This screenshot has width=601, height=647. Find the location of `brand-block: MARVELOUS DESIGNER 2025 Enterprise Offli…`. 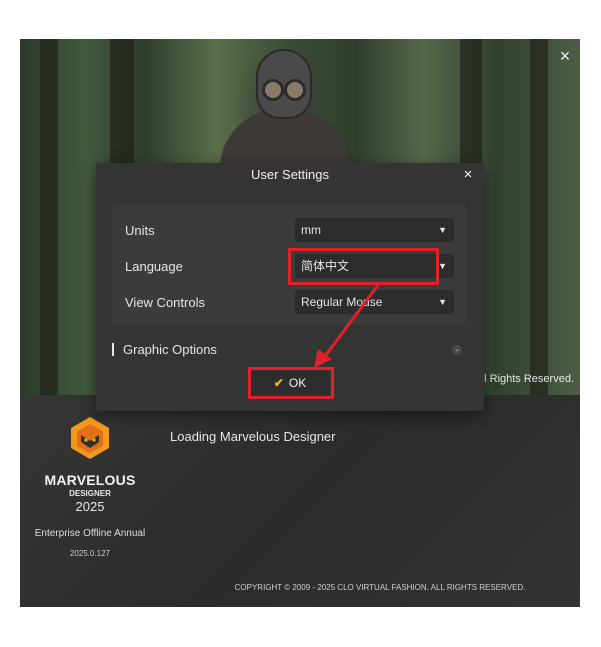

brand-block: MARVELOUS DESIGNER 2025 Enterprise Offli… is located at coordinates (90, 486).